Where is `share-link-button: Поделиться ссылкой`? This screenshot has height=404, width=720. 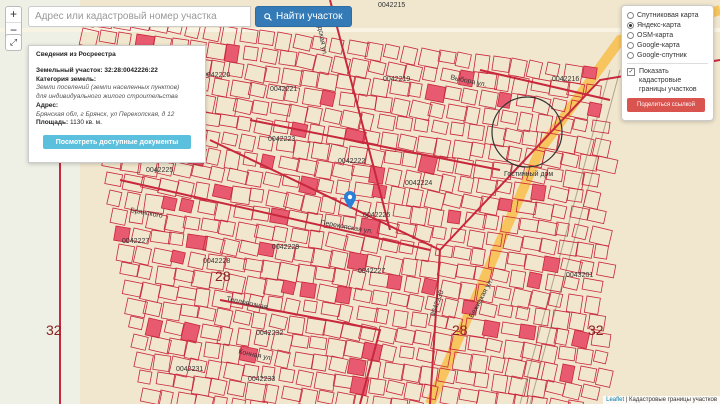 share-link-button: Поделиться ссылкой is located at coordinates (666, 105).